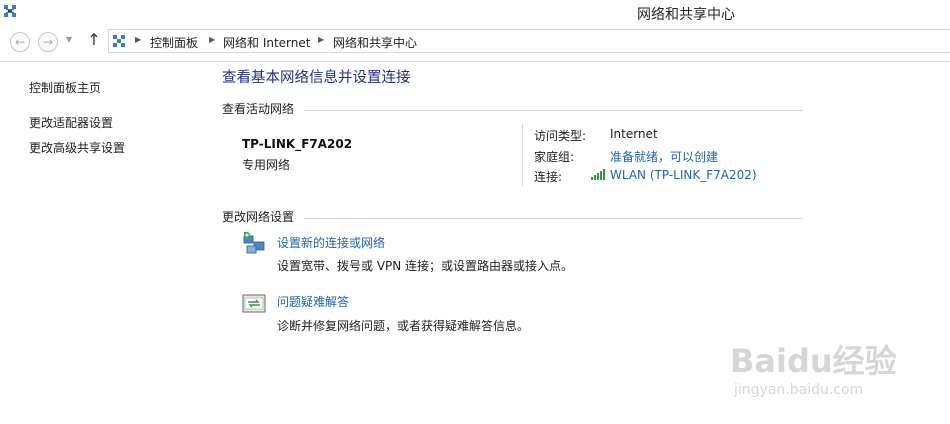 The height and width of the screenshot is (424, 950). What do you see at coordinates (313, 301) in the screenshot?
I see `troubleshoot-link: 问题疑难解答` at bounding box center [313, 301].